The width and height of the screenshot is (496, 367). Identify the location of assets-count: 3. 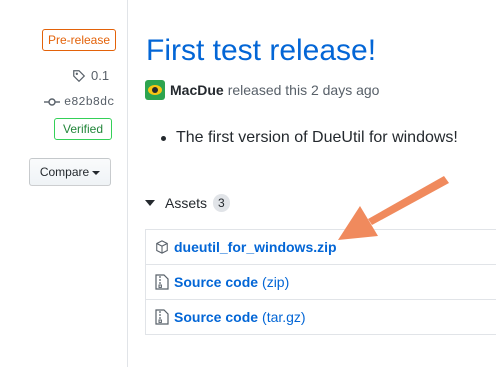
(221, 203).